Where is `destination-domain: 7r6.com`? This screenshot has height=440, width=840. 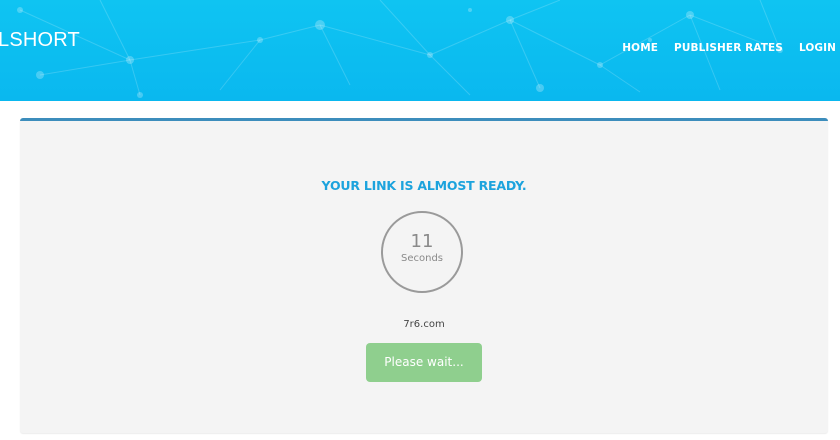 destination-domain: 7r6.com is located at coordinates (424, 324).